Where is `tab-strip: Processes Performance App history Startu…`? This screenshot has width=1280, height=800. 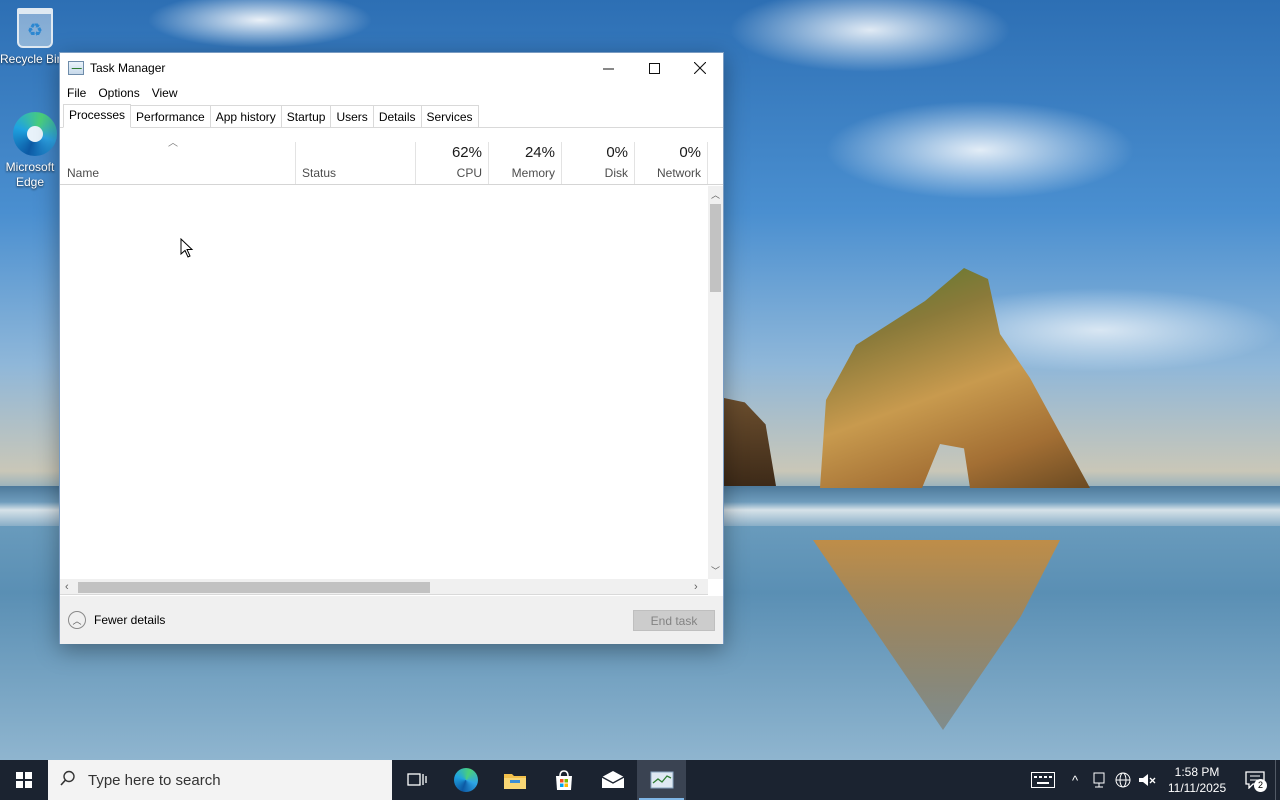 tab-strip: Processes Performance App history Startu… is located at coordinates (391, 115).